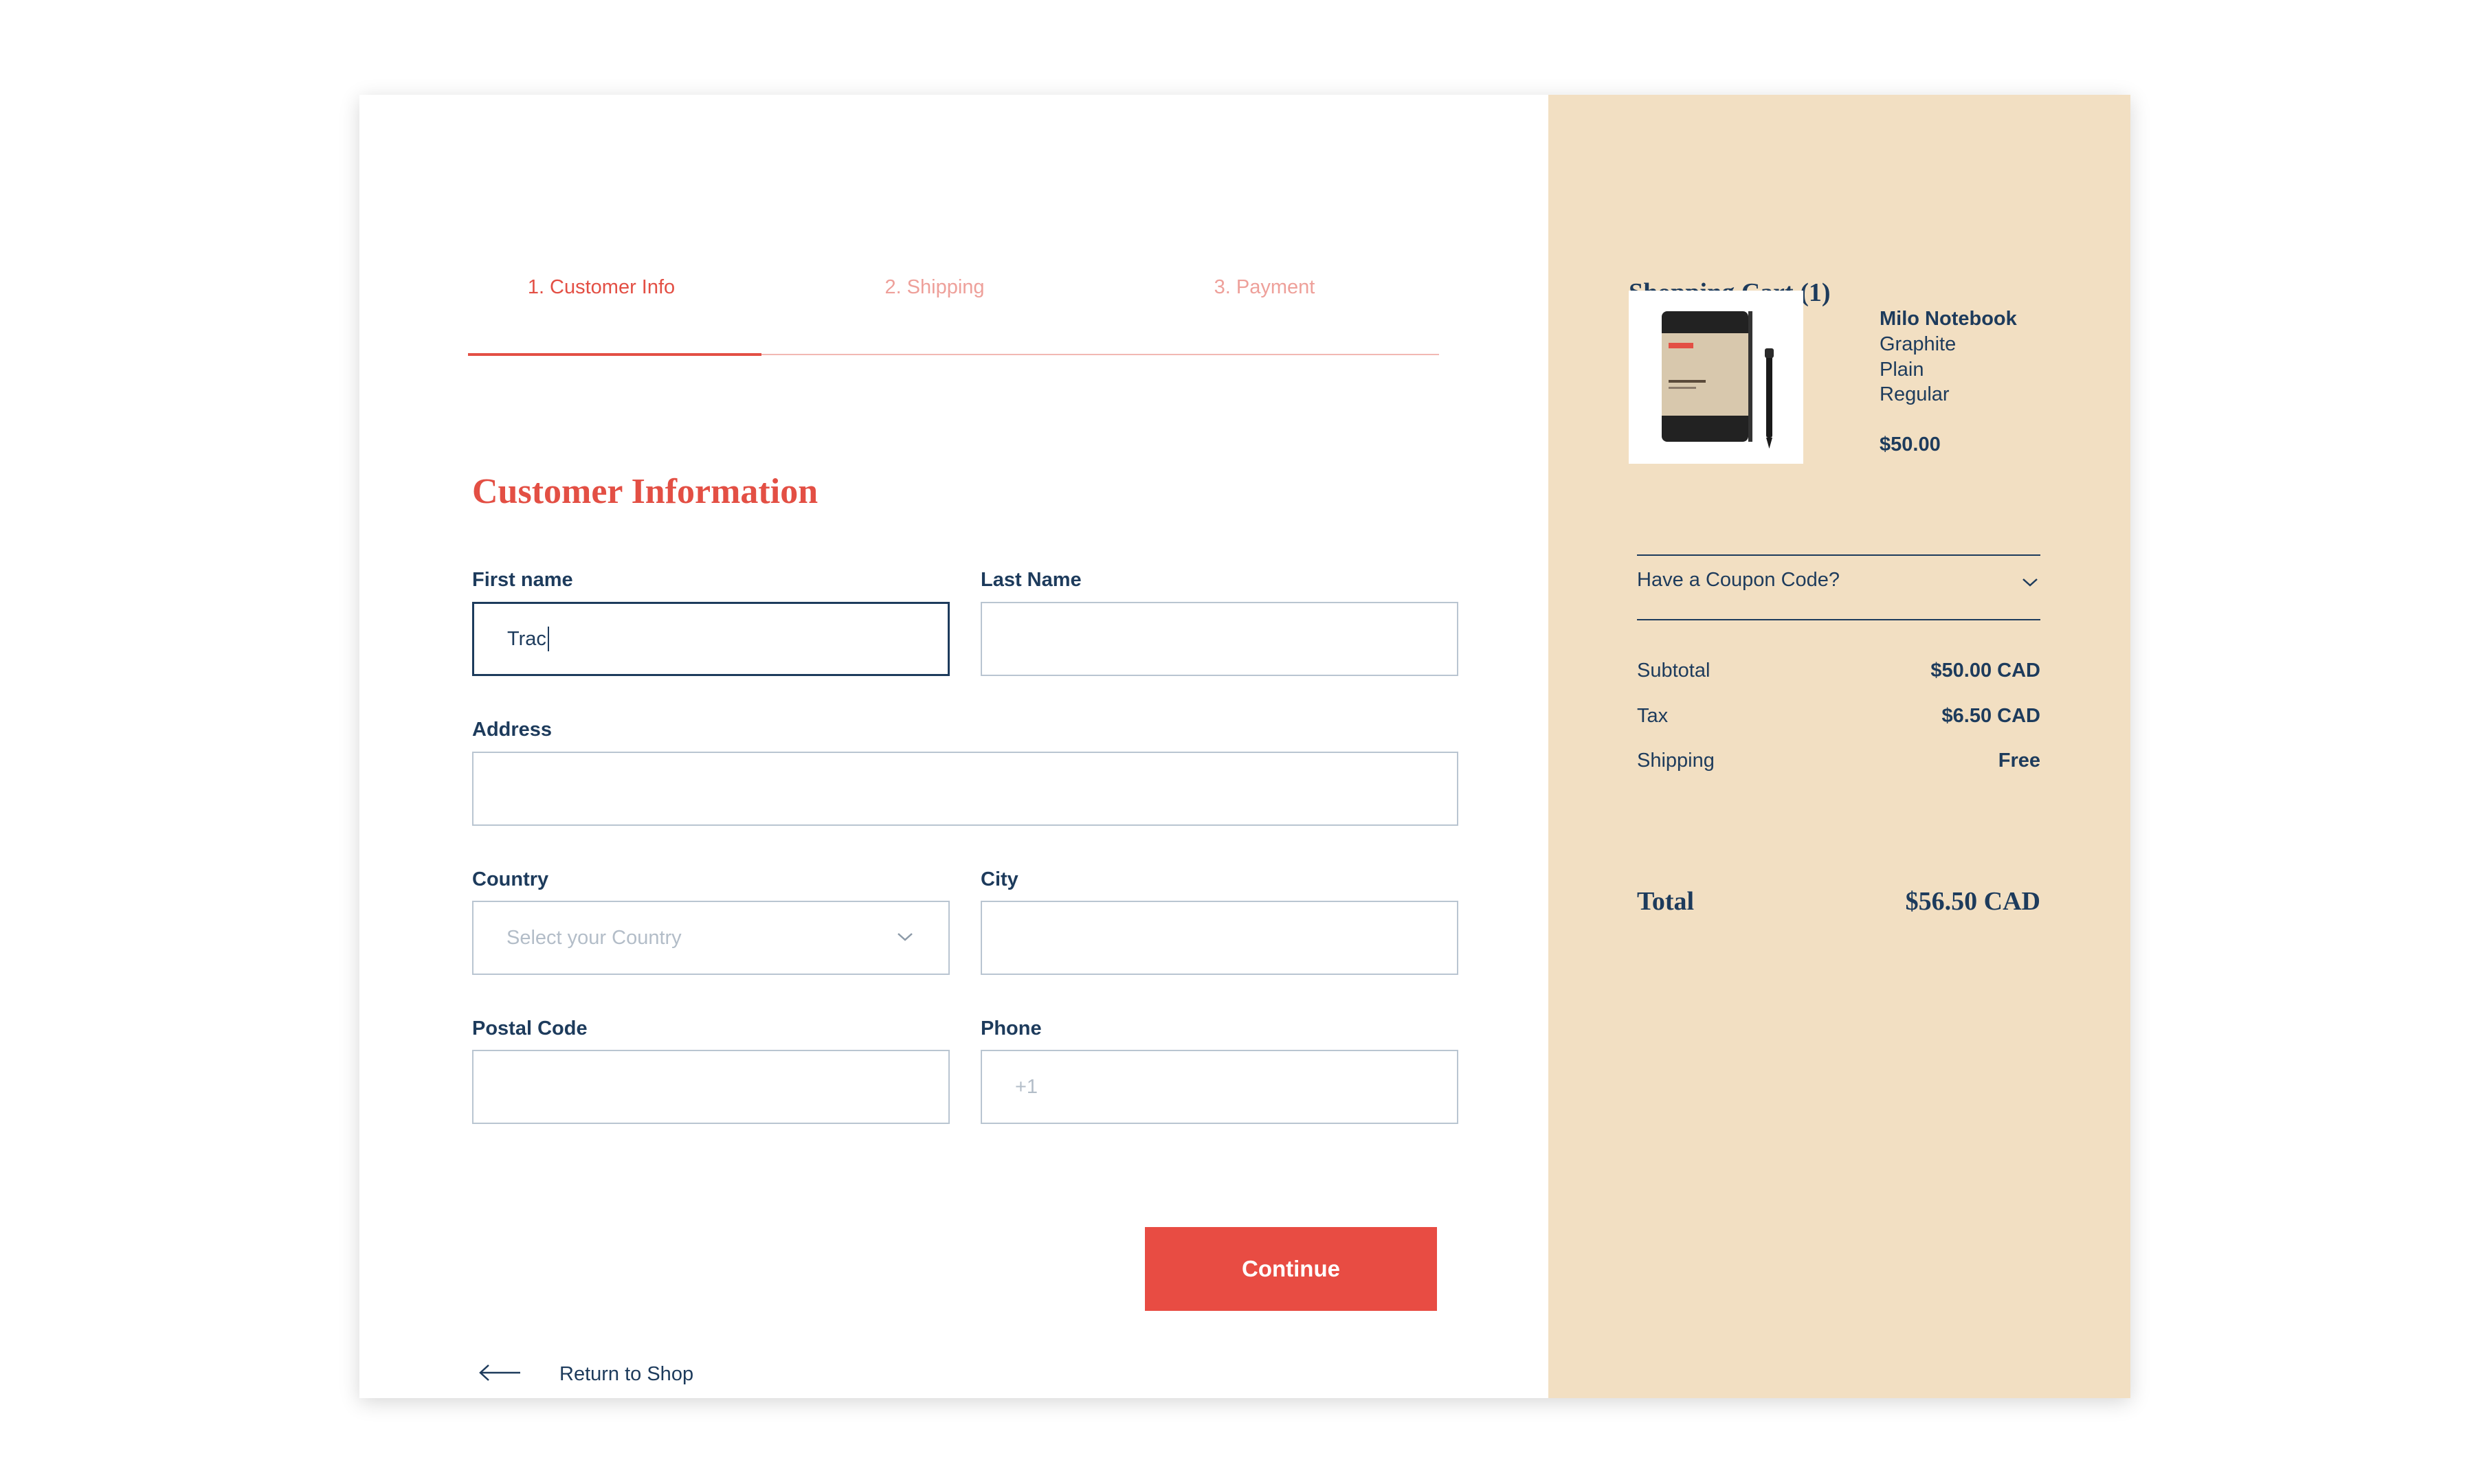 The image size is (2474, 1484). I want to click on product-option: Regular, so click(1915, 394).